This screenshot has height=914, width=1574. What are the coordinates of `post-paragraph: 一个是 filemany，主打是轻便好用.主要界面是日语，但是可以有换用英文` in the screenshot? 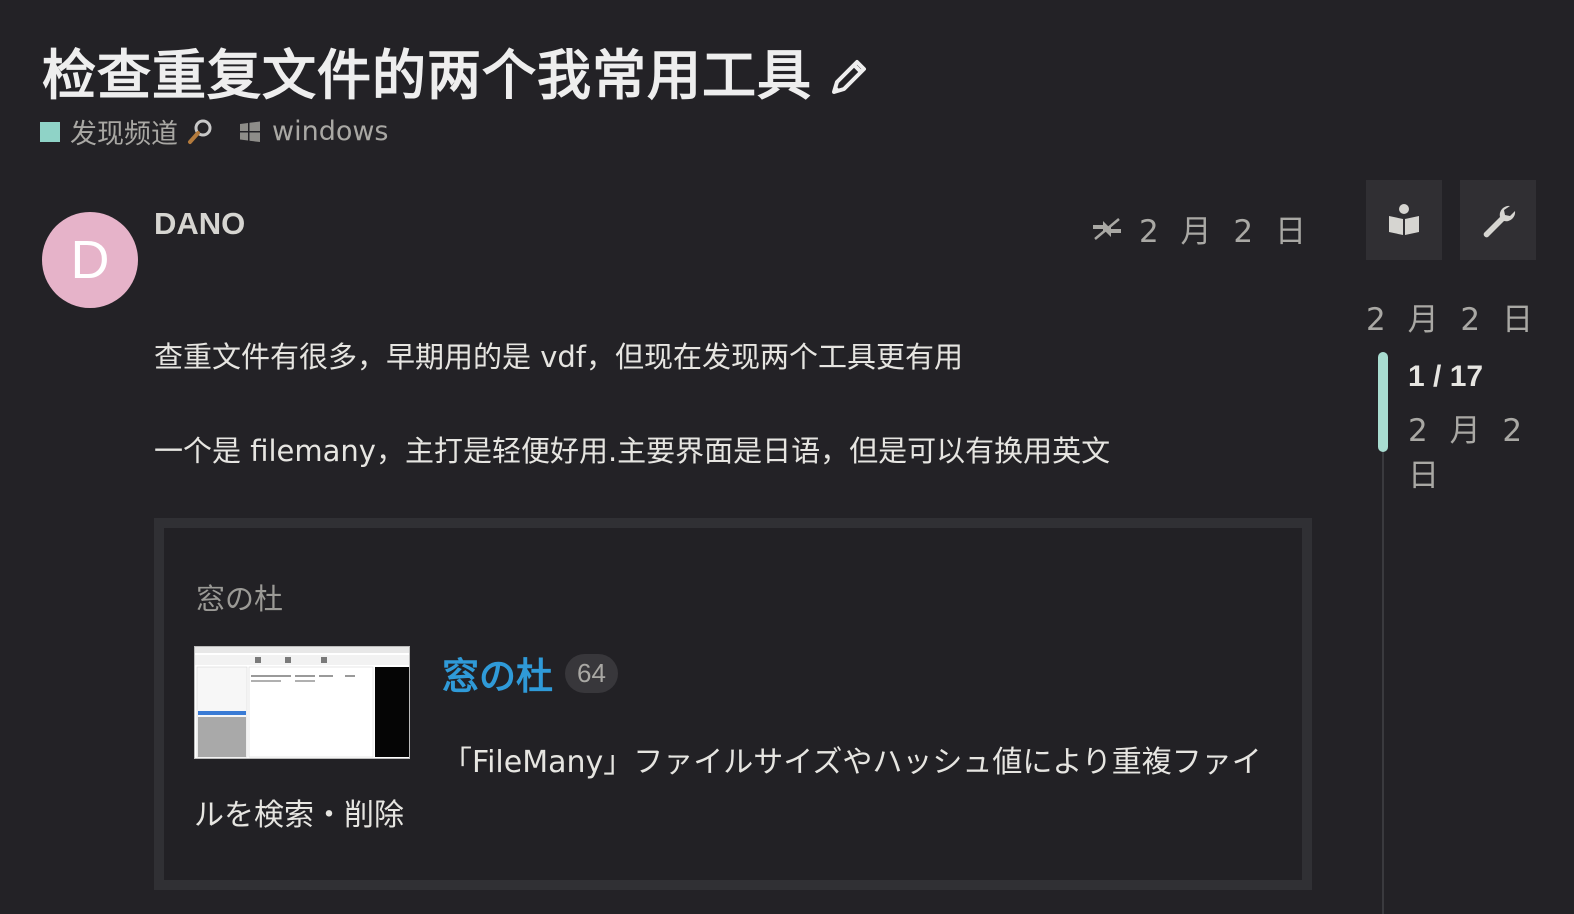 It's located at (632, 451).